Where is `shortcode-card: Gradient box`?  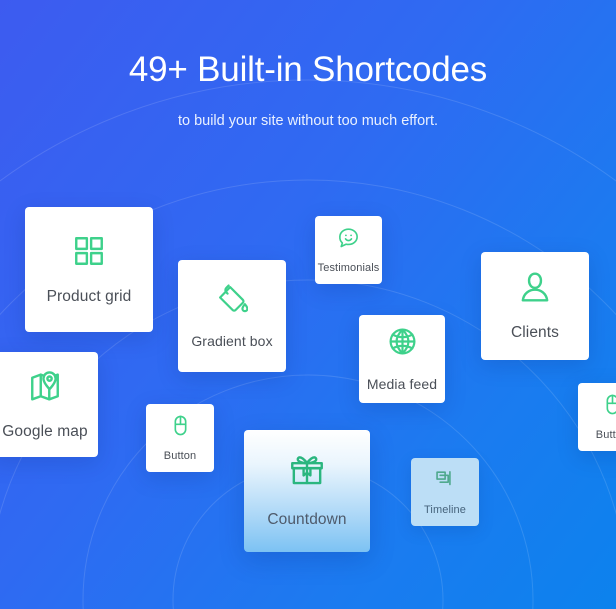
shortcode-card: Gradient box is located at coordinates (232, 316).